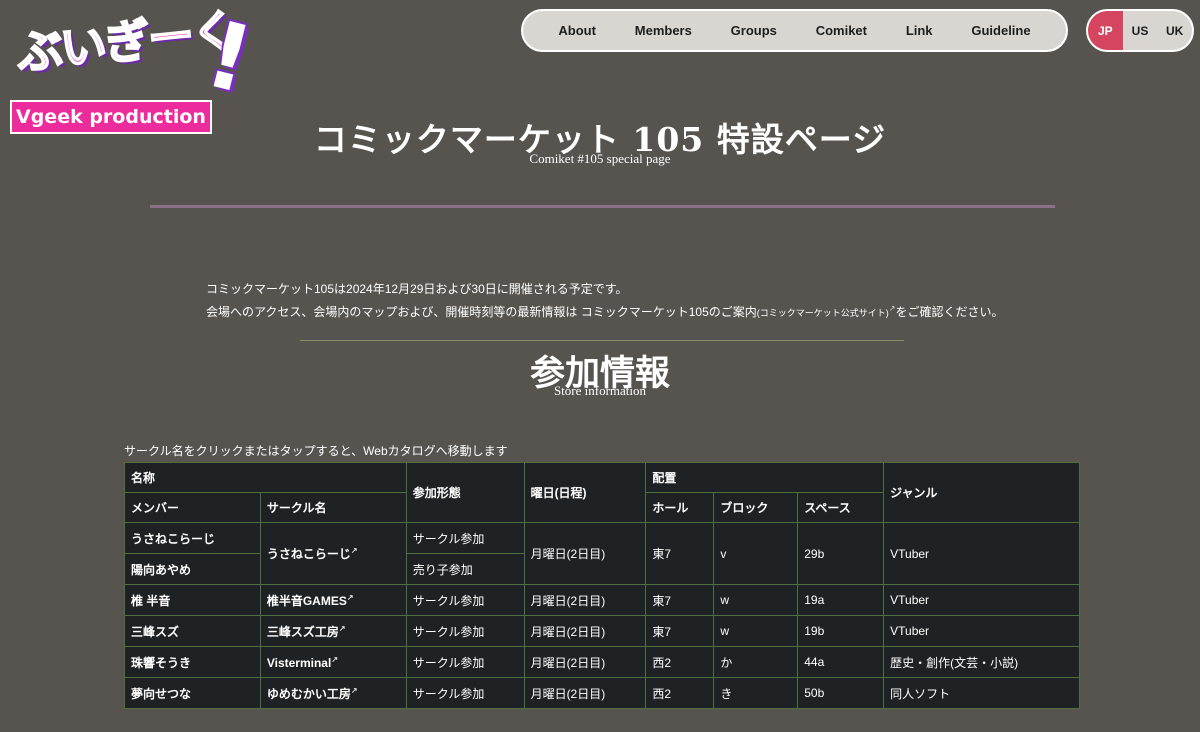 Image resolution: width=1200 pixels, height=732 pixels. I want to click on circle-link: Visterminal↗, so click(333, 662).